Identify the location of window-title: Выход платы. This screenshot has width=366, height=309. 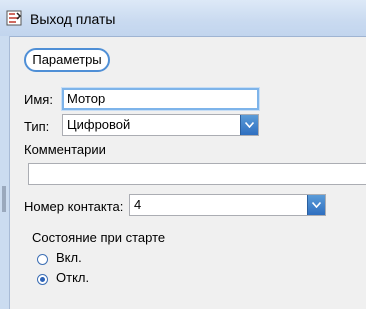
(73, 19).